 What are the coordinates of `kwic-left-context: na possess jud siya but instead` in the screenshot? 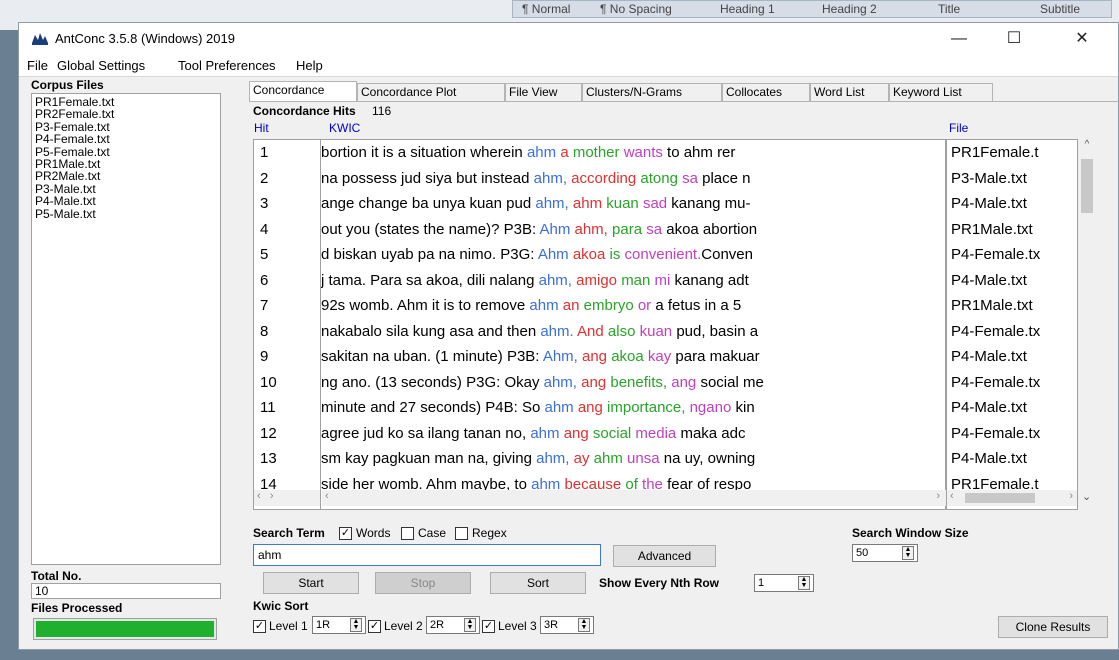 It's located at (427, 178).